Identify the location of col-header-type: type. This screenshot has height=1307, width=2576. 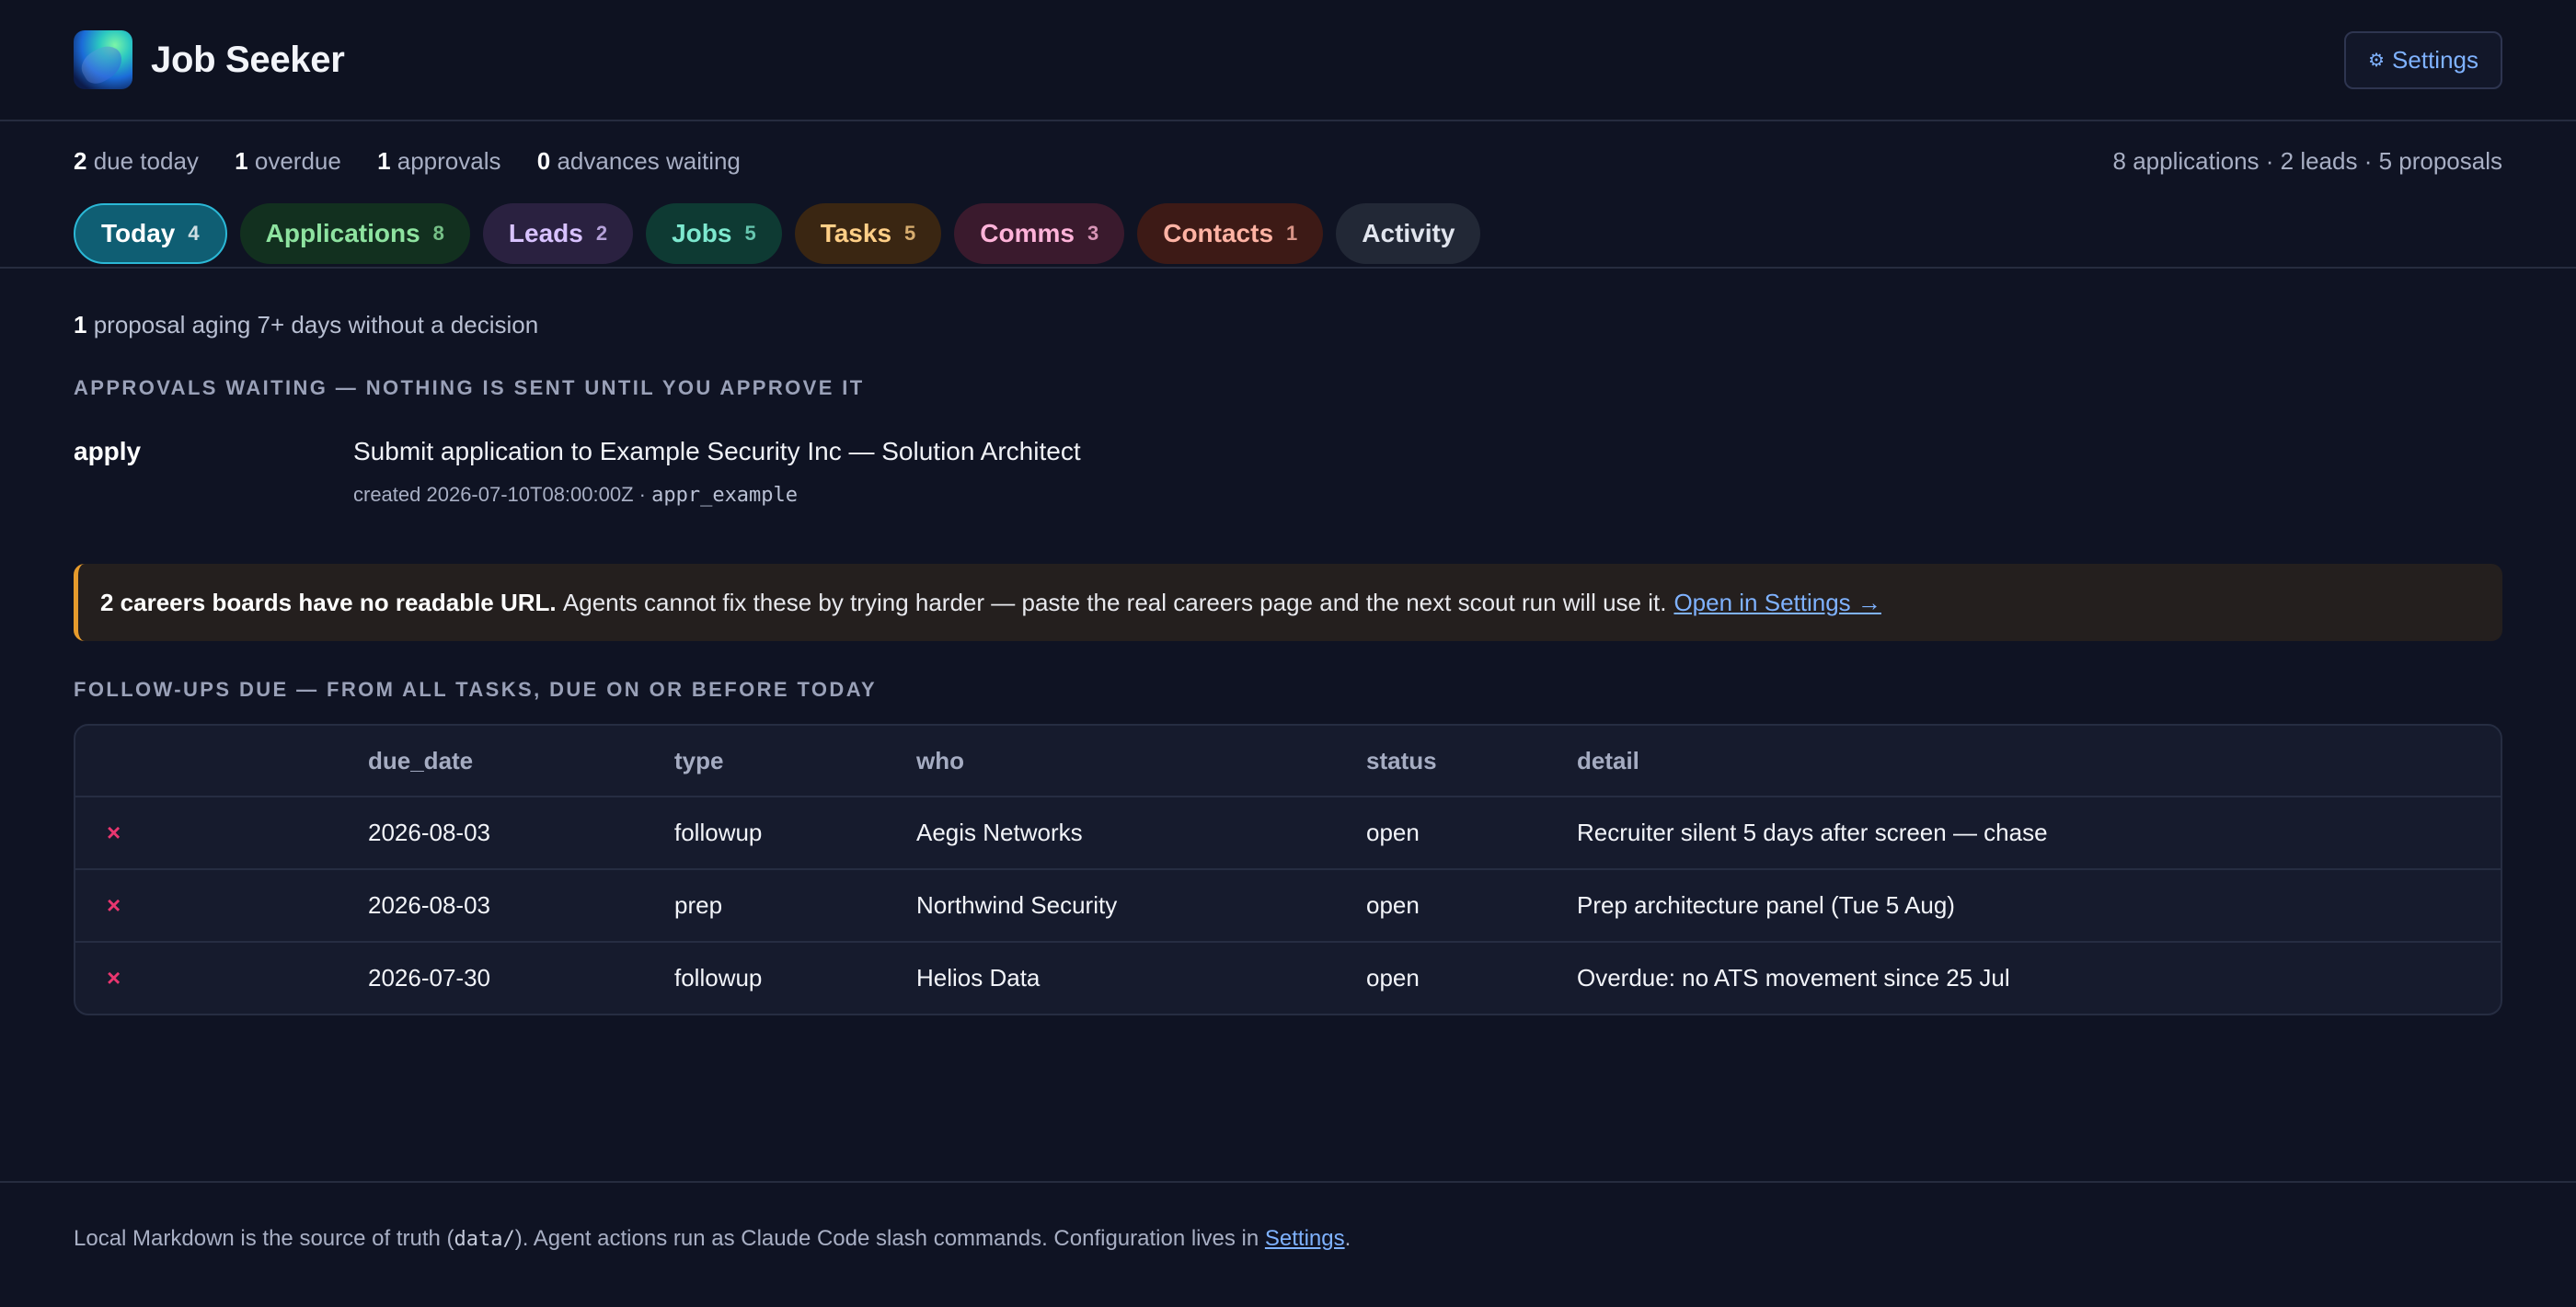
(699, 760).